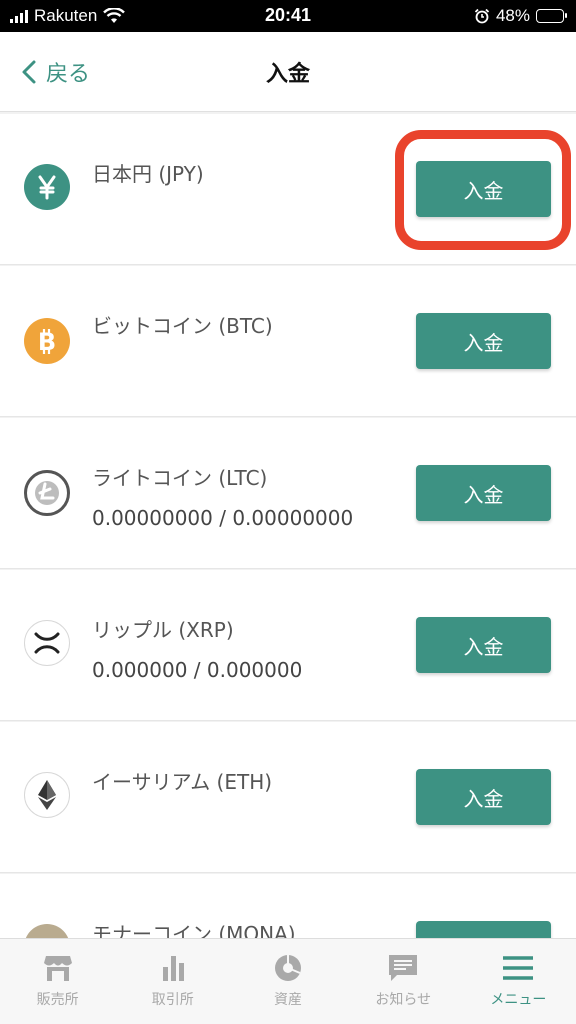 The image size is (576, 1024). I want to click on tab-exchange: 取引所, so click(172, 981).